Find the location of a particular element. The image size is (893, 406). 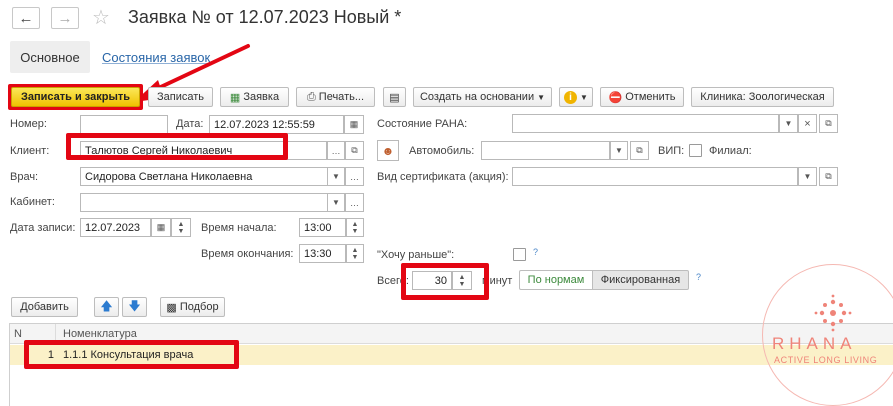

doctor-label: Врач: is located at coordinates (24, 177).